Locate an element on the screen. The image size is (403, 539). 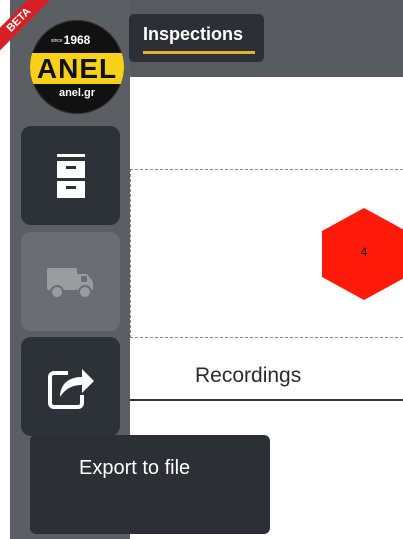
export-tooltip-text: Export to file is located at coordinates (135, 468).